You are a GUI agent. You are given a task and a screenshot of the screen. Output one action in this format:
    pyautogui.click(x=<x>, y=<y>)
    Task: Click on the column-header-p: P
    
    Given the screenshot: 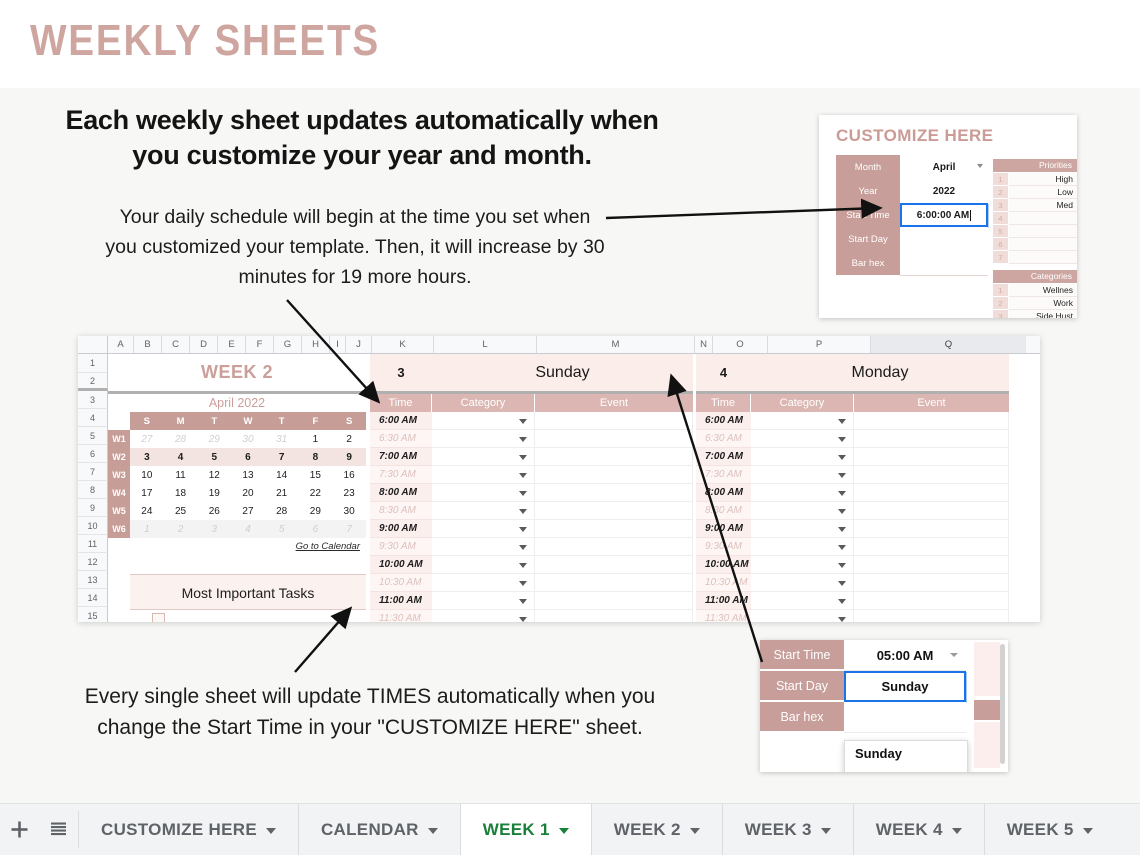 What is the action you would take?
    pyautogui.click(x=819, y=344)
    